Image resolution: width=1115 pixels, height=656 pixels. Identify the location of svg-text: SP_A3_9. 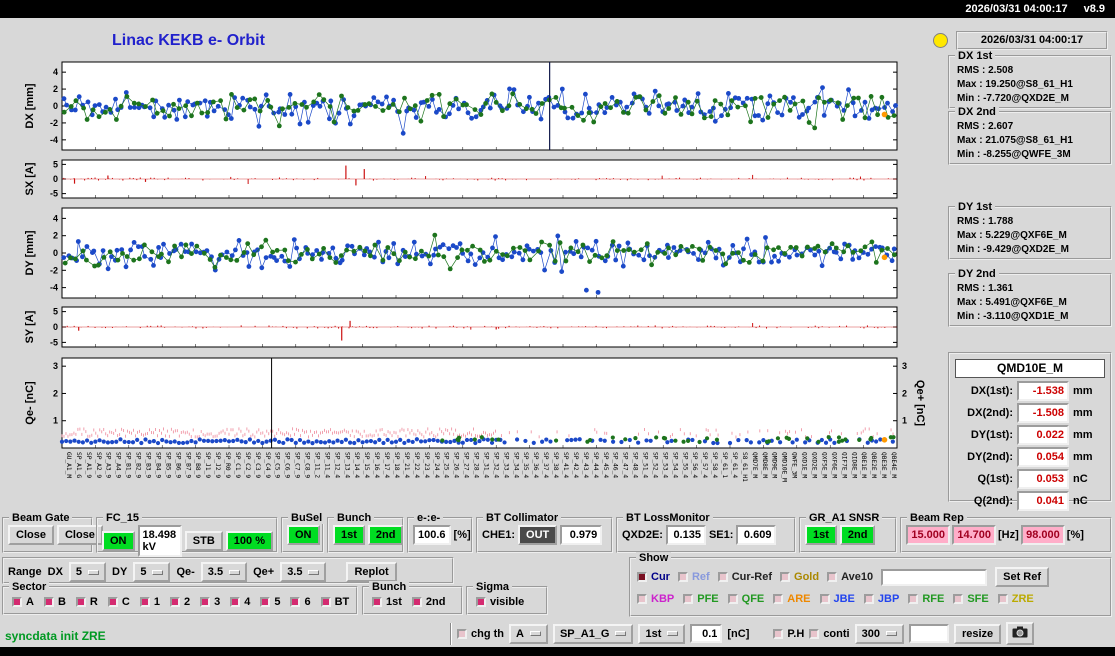
(108, 465).